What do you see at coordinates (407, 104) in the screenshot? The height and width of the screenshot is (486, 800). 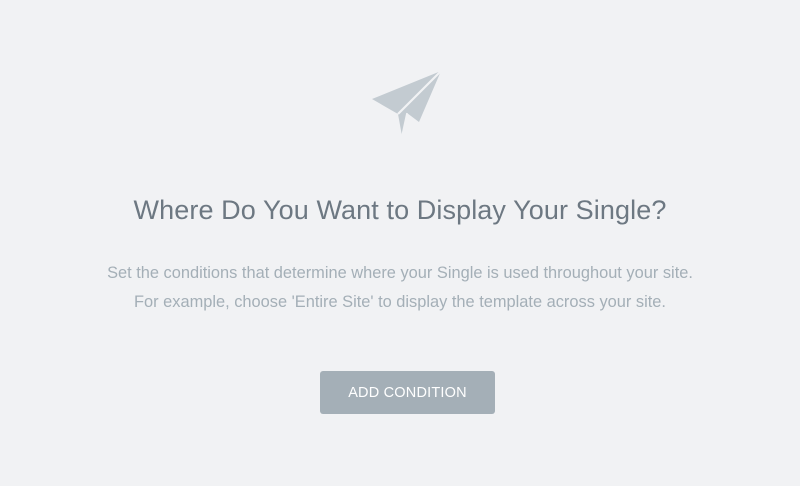 I see `paper-plane-icon` at bounding box center [407, 104].